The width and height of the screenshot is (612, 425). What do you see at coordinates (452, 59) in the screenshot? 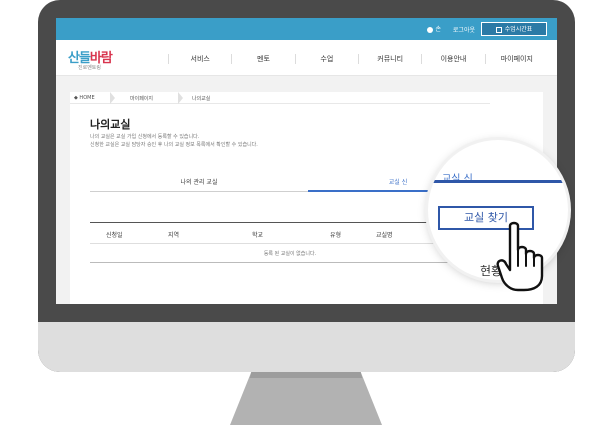
I see `nav-item-guide: 이용안내` at bounding box center [452, 59].